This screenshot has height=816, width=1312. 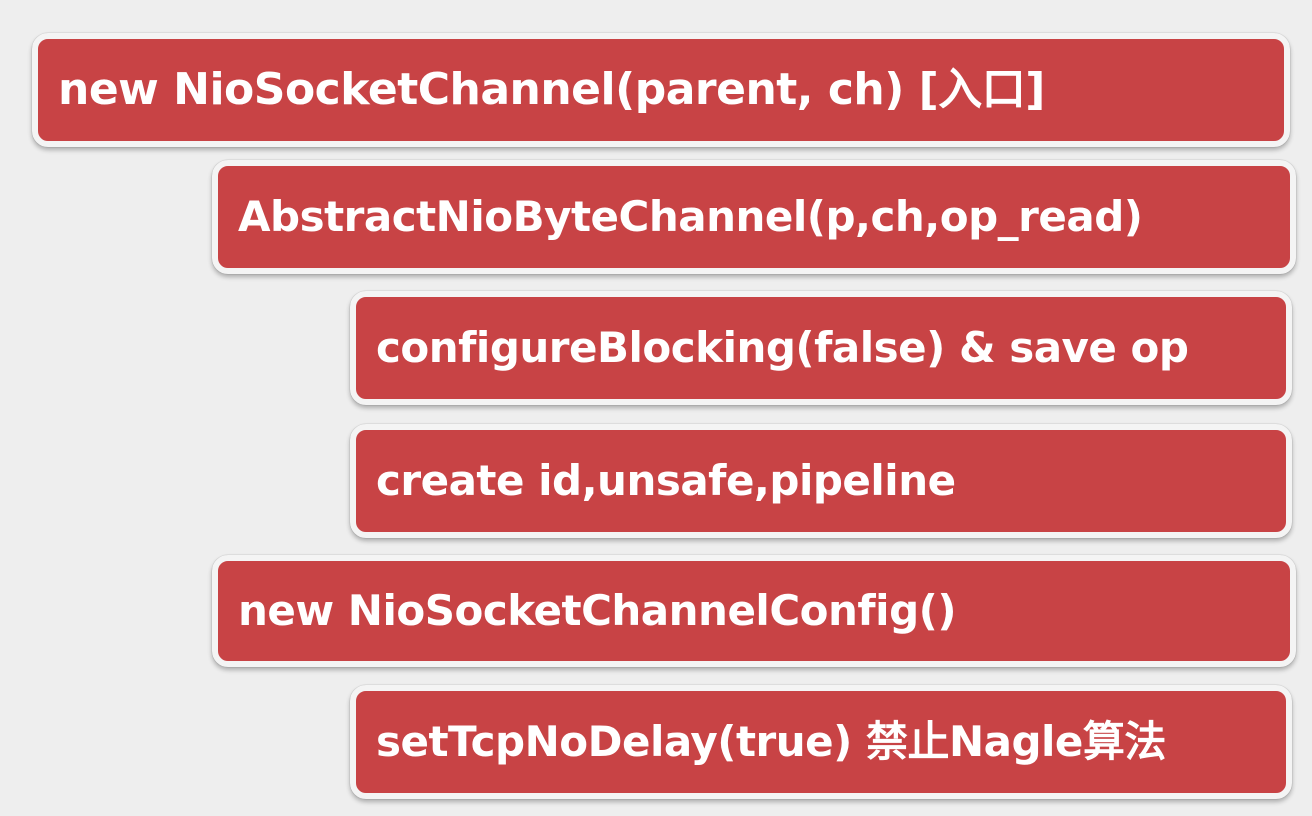 What do you see at coordinates (551, 89) in the screenshot?
I see `step-label: new NioSocketChannel(parent, ch) [入口]` at bounding box center [551, 89].